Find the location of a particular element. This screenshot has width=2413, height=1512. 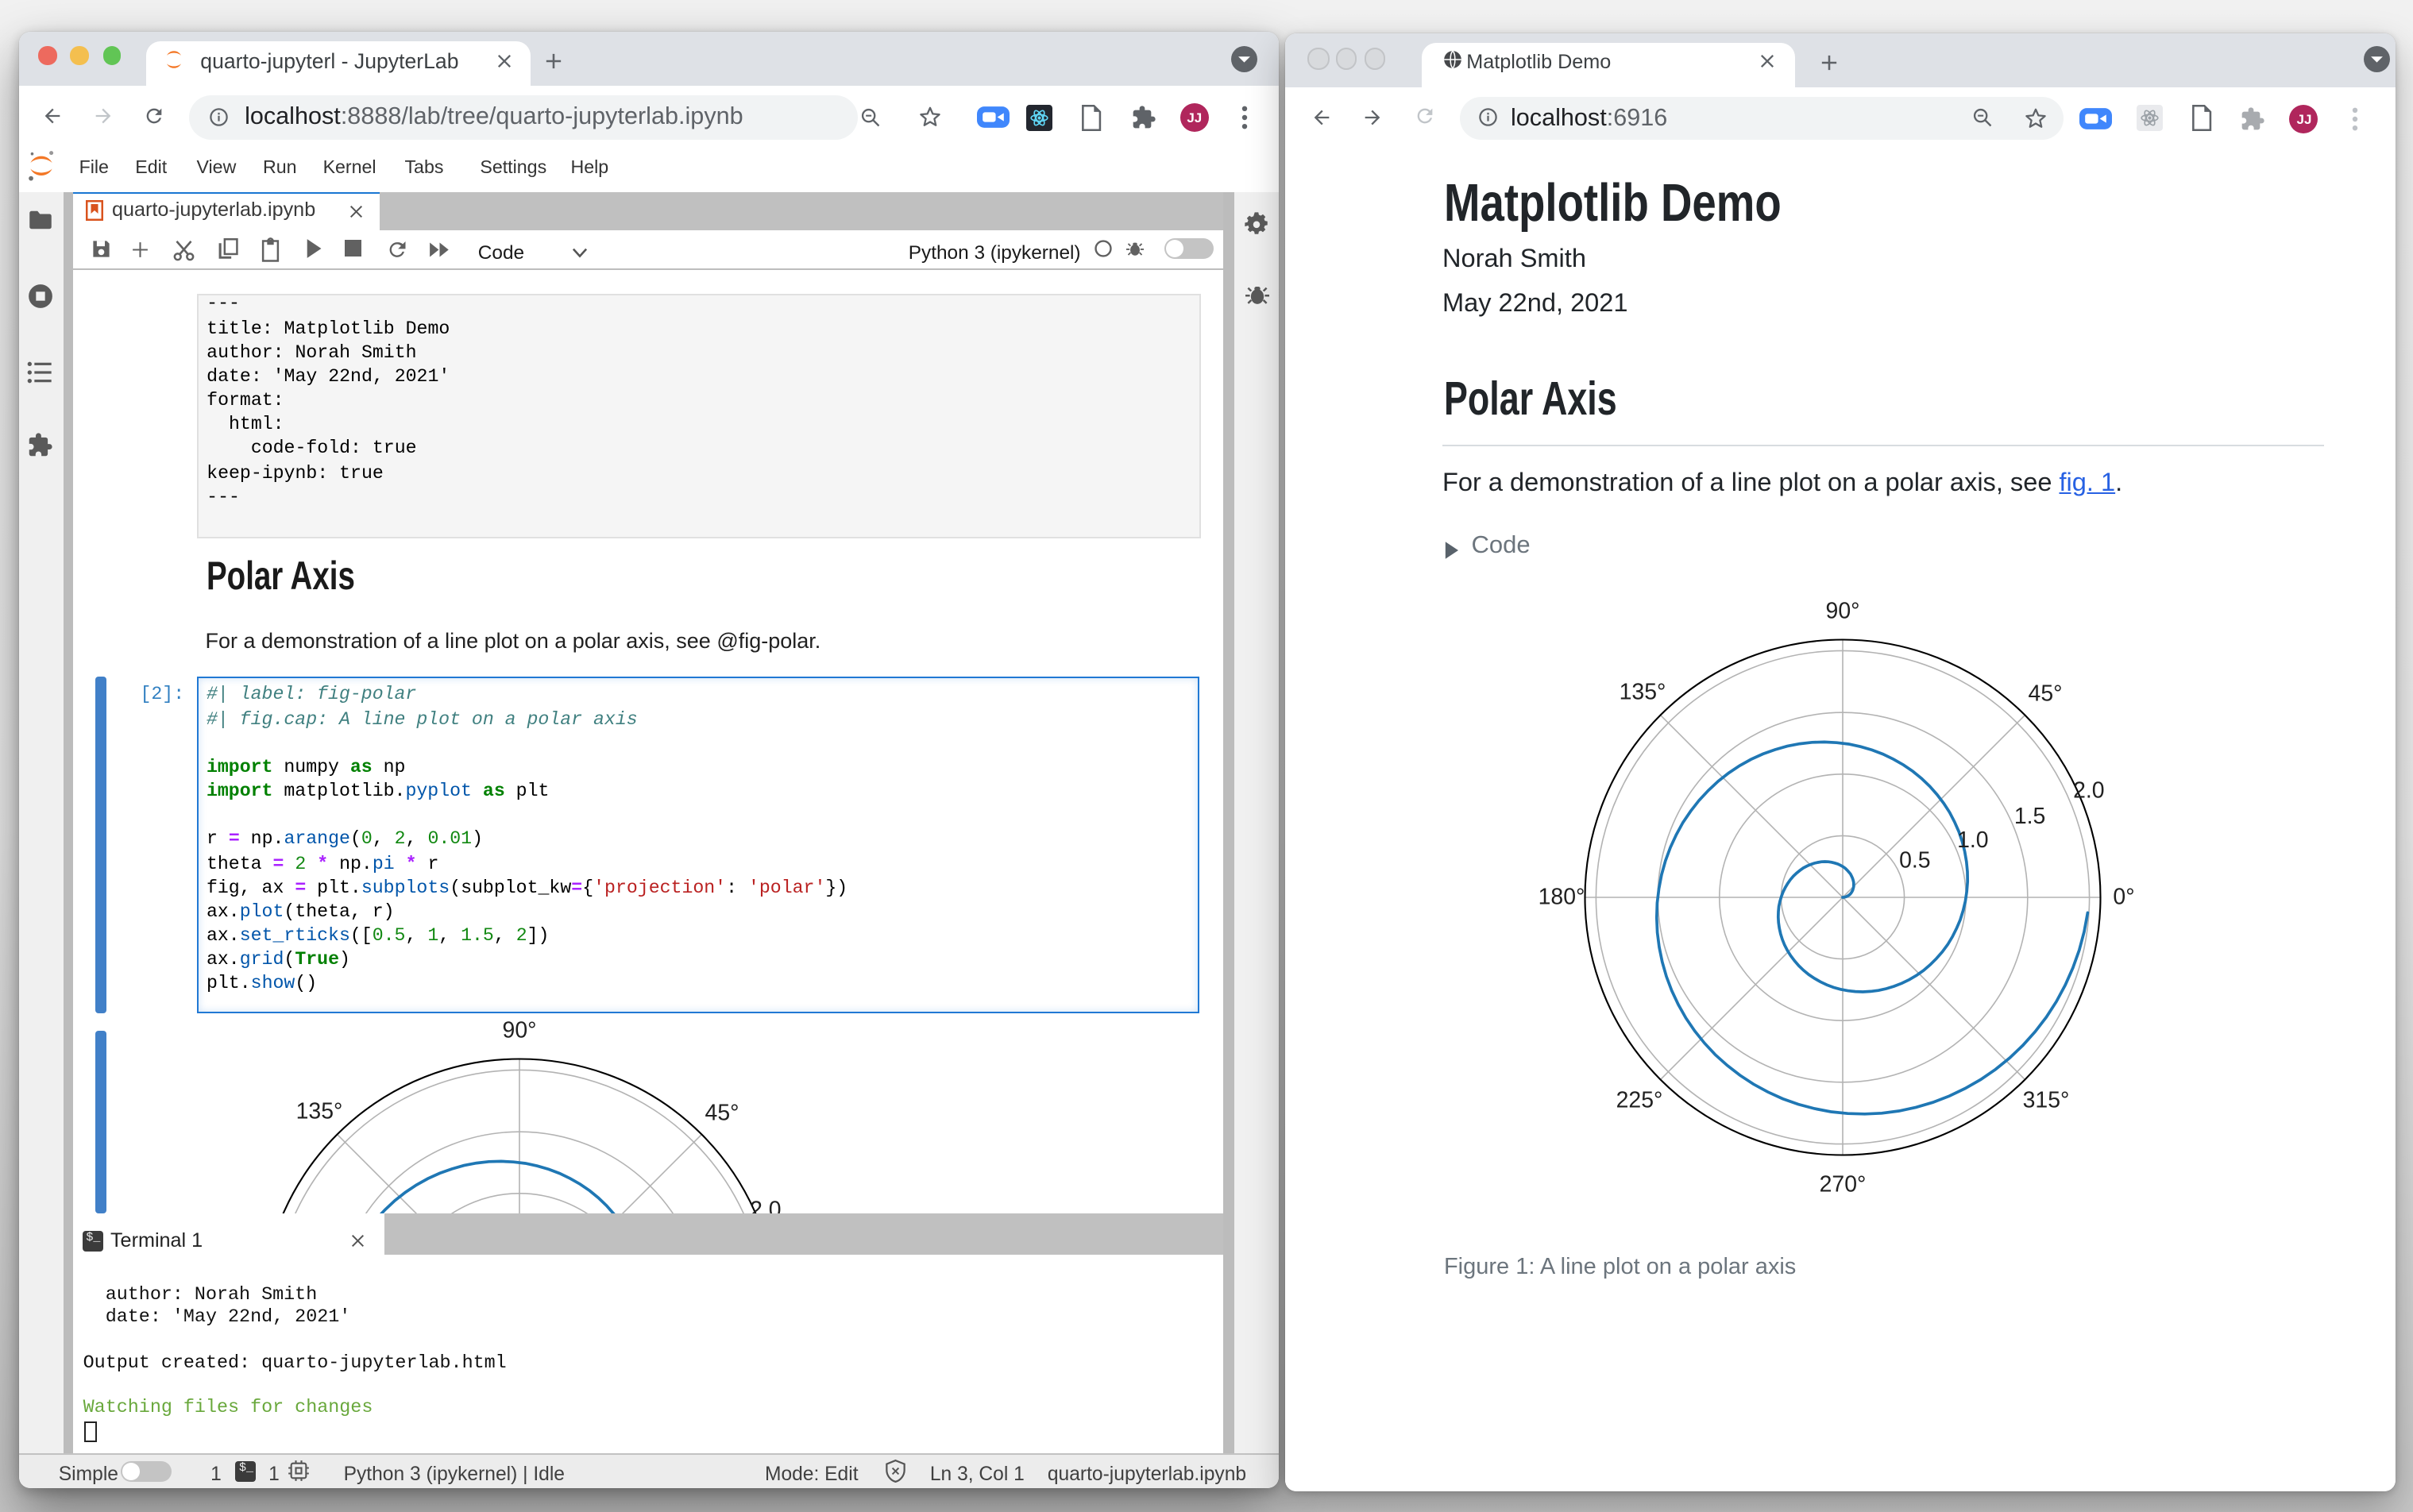

svg-text: 180° is located at coordinates (1561, 897).